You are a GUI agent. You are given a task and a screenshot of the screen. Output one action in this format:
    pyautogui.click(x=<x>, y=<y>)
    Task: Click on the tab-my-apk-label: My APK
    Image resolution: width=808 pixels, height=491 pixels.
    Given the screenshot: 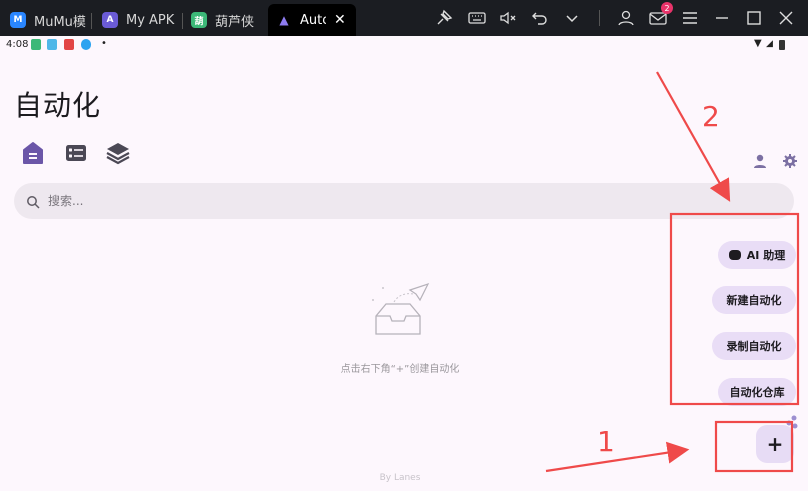 What is the action you would take?
    pyautogui.click(x=150, y=20)
    